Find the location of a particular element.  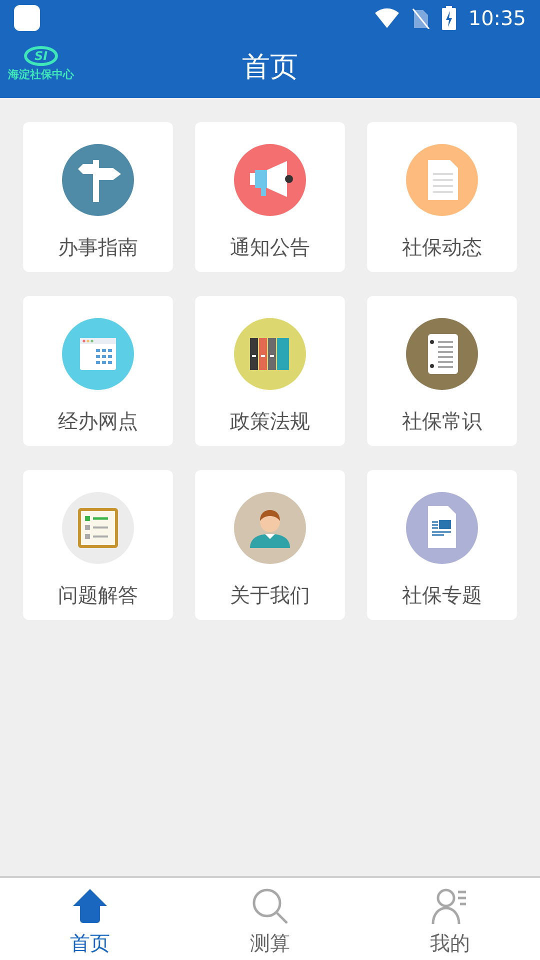

wifi-icon is located at coordinates (387, 18).